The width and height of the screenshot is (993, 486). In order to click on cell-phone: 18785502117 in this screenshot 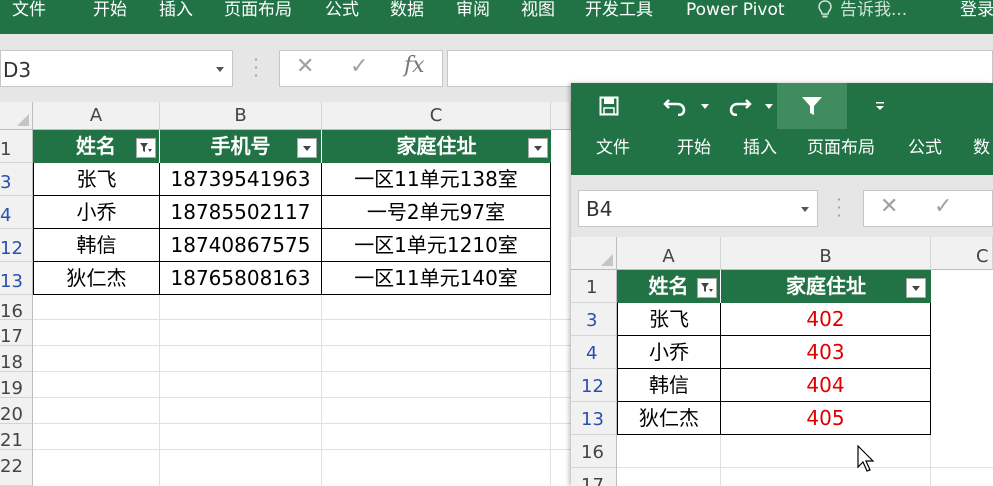, I will do `click(241, 212)`.